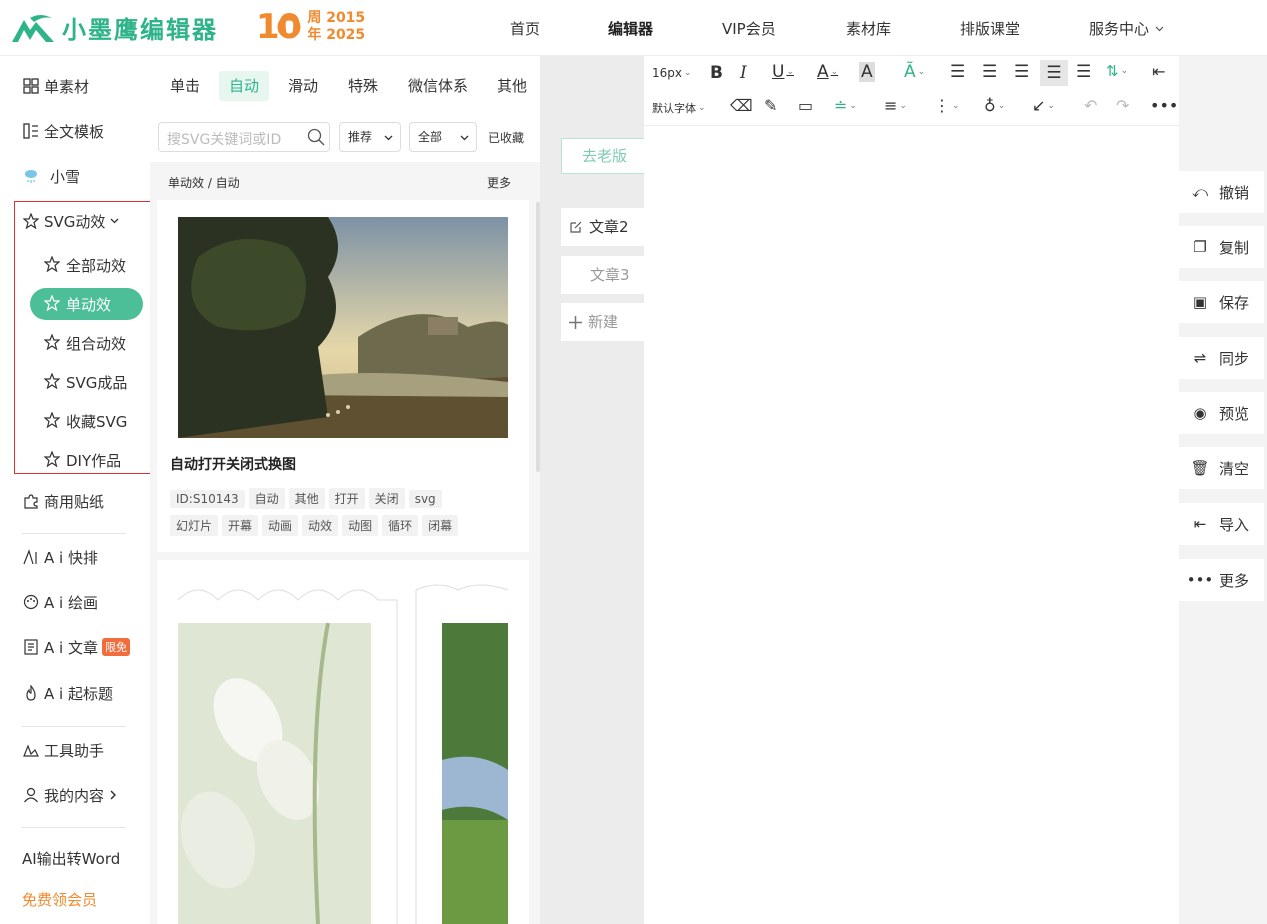 The height and width of the screenshot is (924, 1267). I want to click on card-tag: 打开, so click(346, 498).